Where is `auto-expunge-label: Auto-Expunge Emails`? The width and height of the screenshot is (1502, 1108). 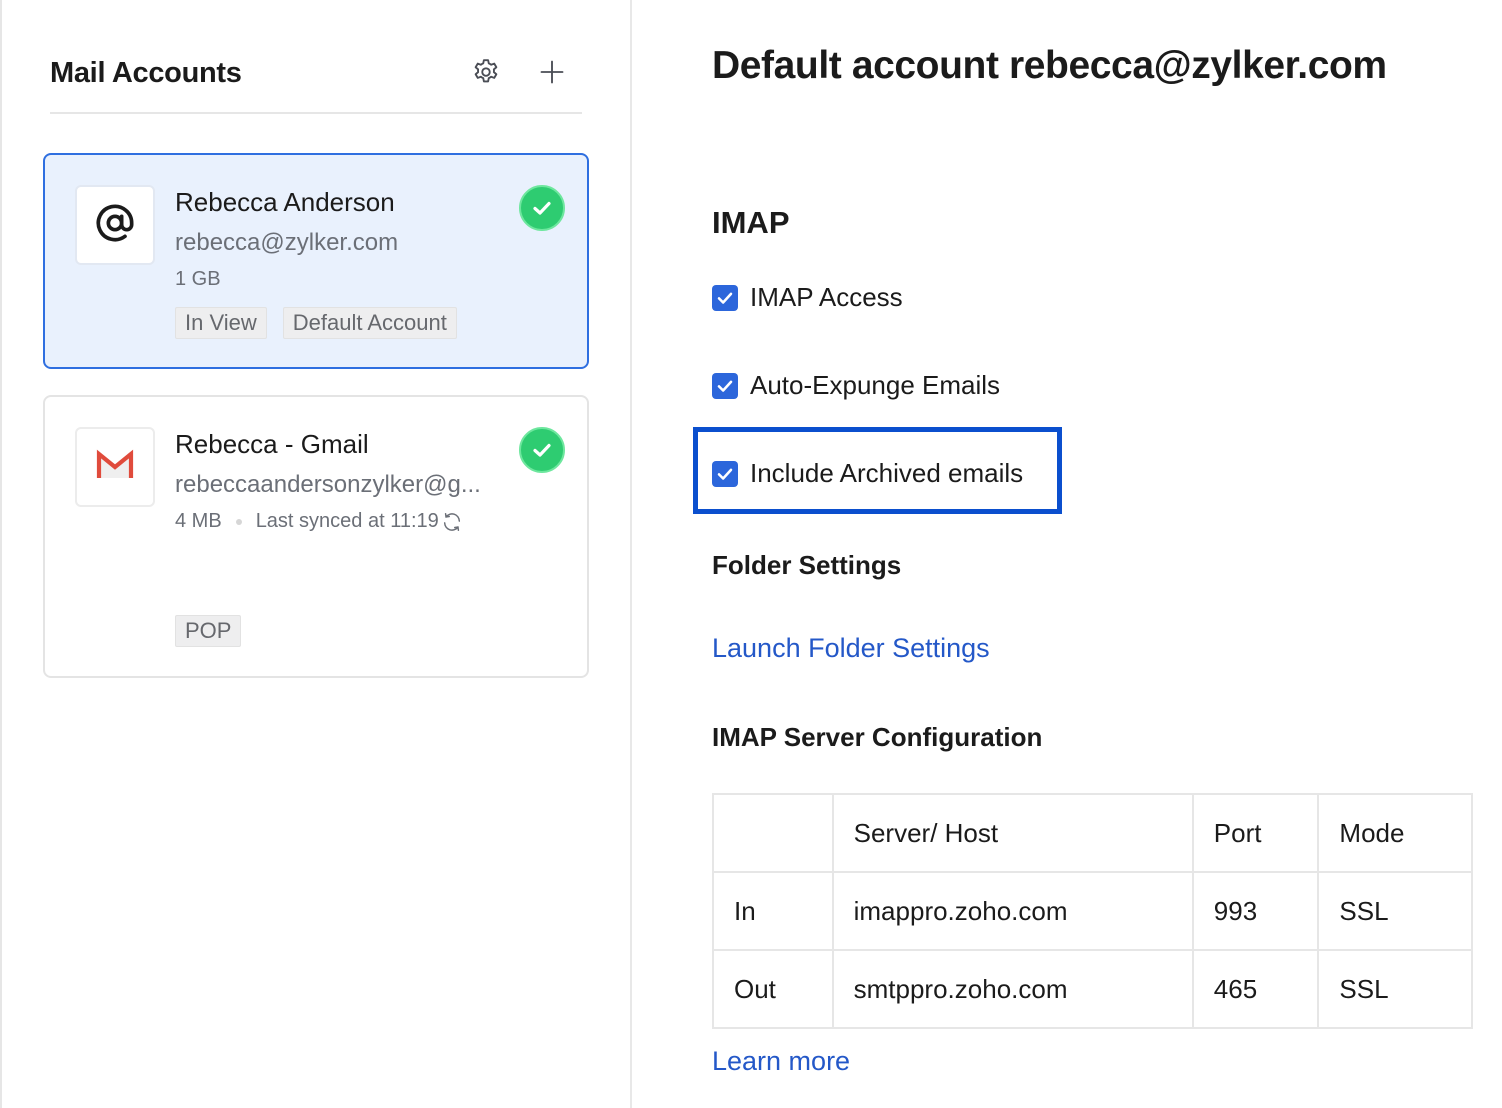 auto-expunge-label: Auto-Expunge Emails is located at coordinates (875, 385).